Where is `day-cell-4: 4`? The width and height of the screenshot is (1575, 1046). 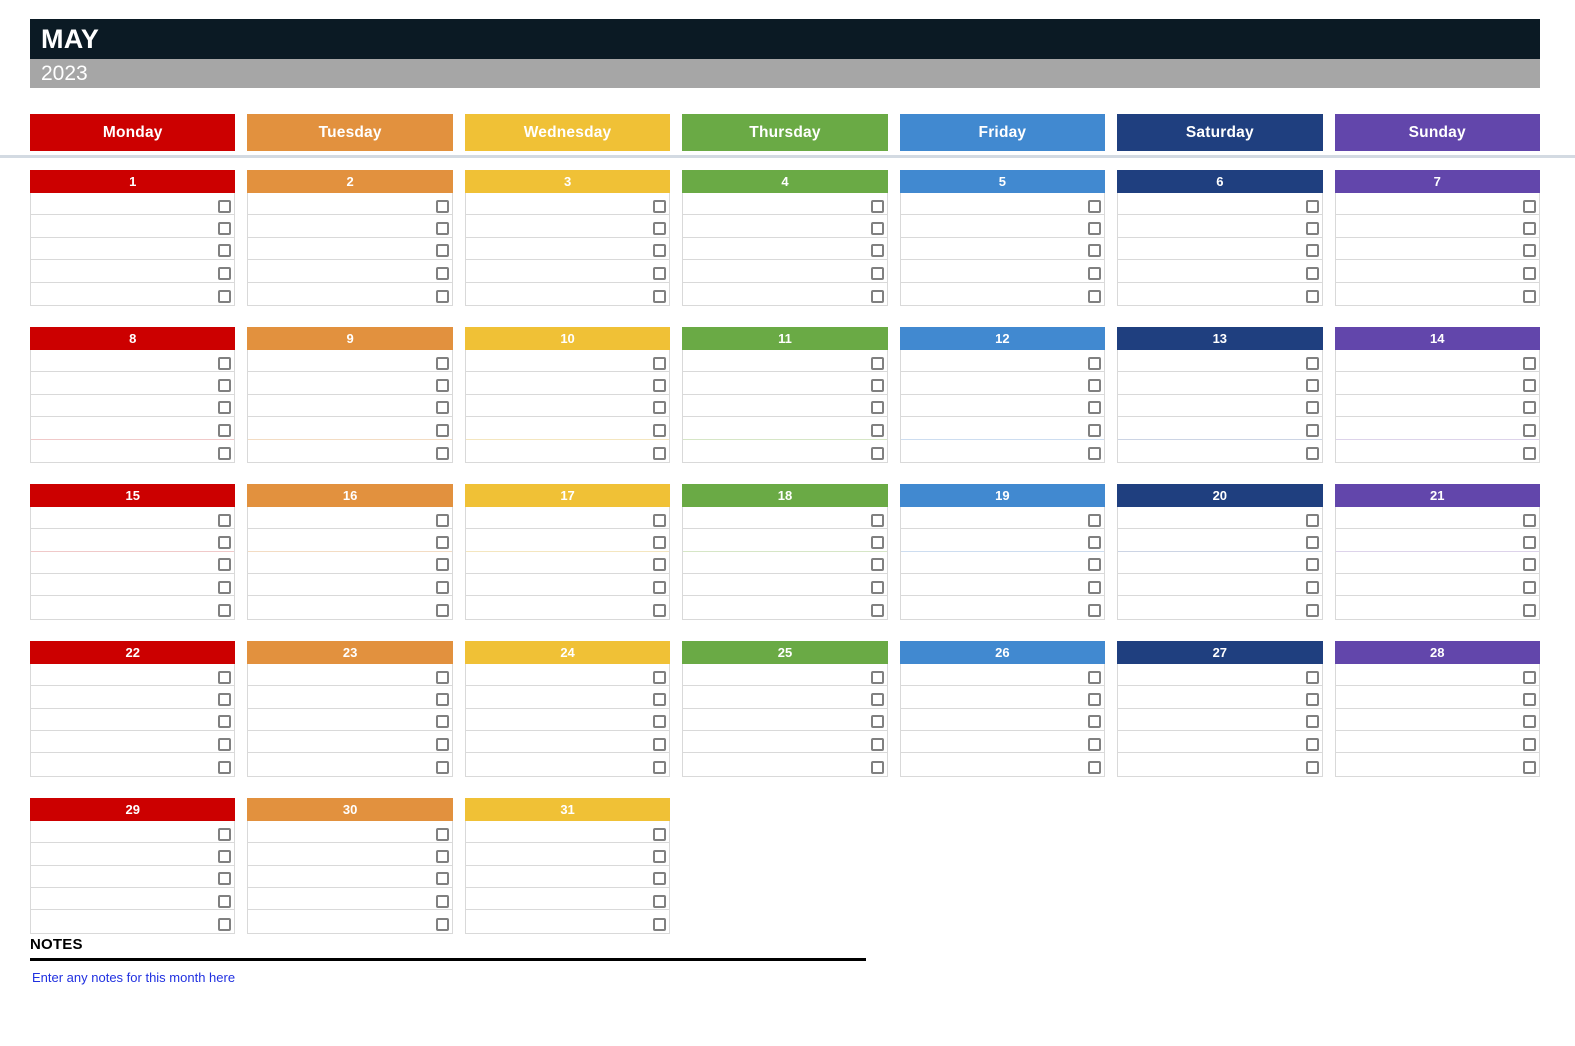 day-cell-4: 4 is located at coordinates (785, 238).